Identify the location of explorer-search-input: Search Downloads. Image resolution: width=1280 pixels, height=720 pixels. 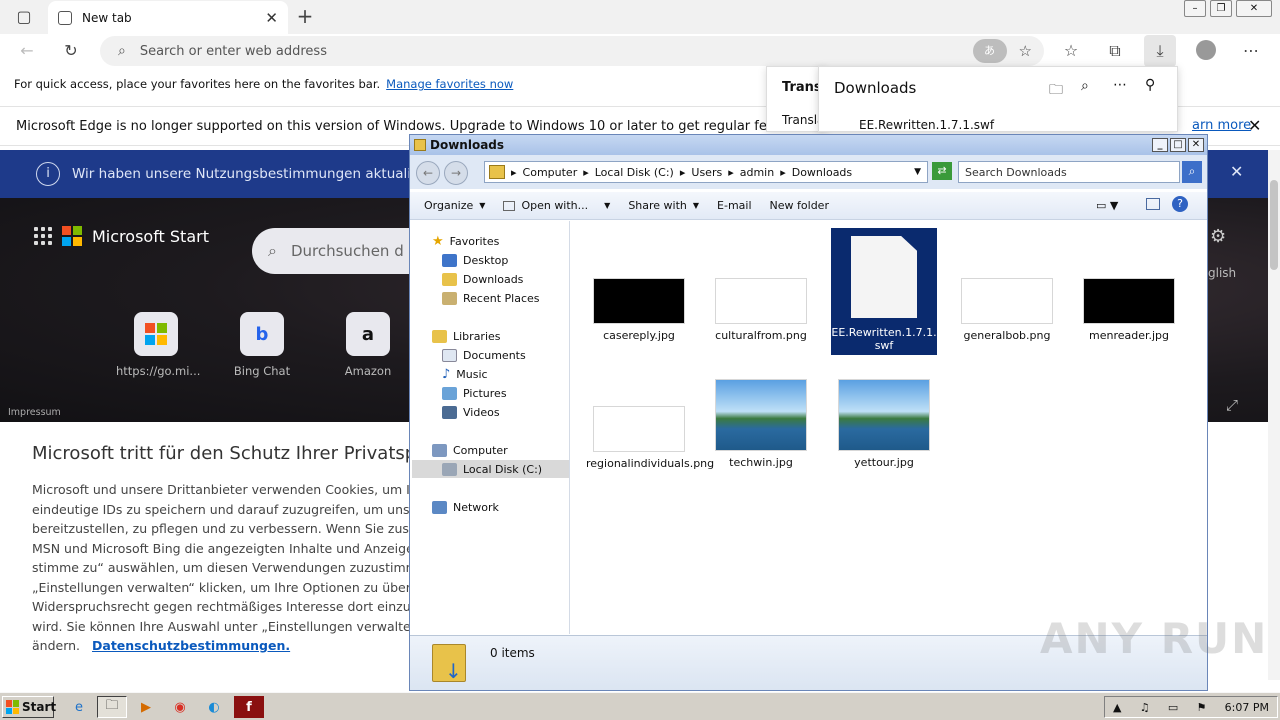
(1069, 172).